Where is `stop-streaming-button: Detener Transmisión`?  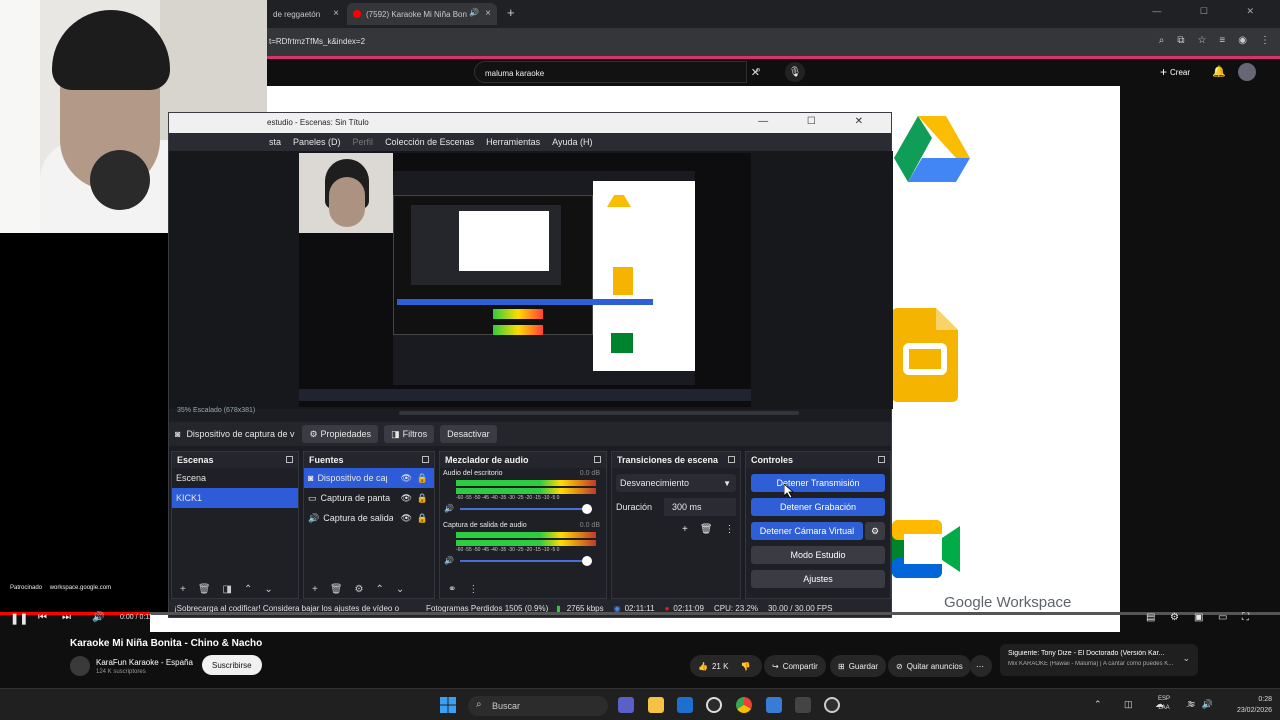
stop-streaming-button: Detener Transmisión is located at coordinates (818, 483).